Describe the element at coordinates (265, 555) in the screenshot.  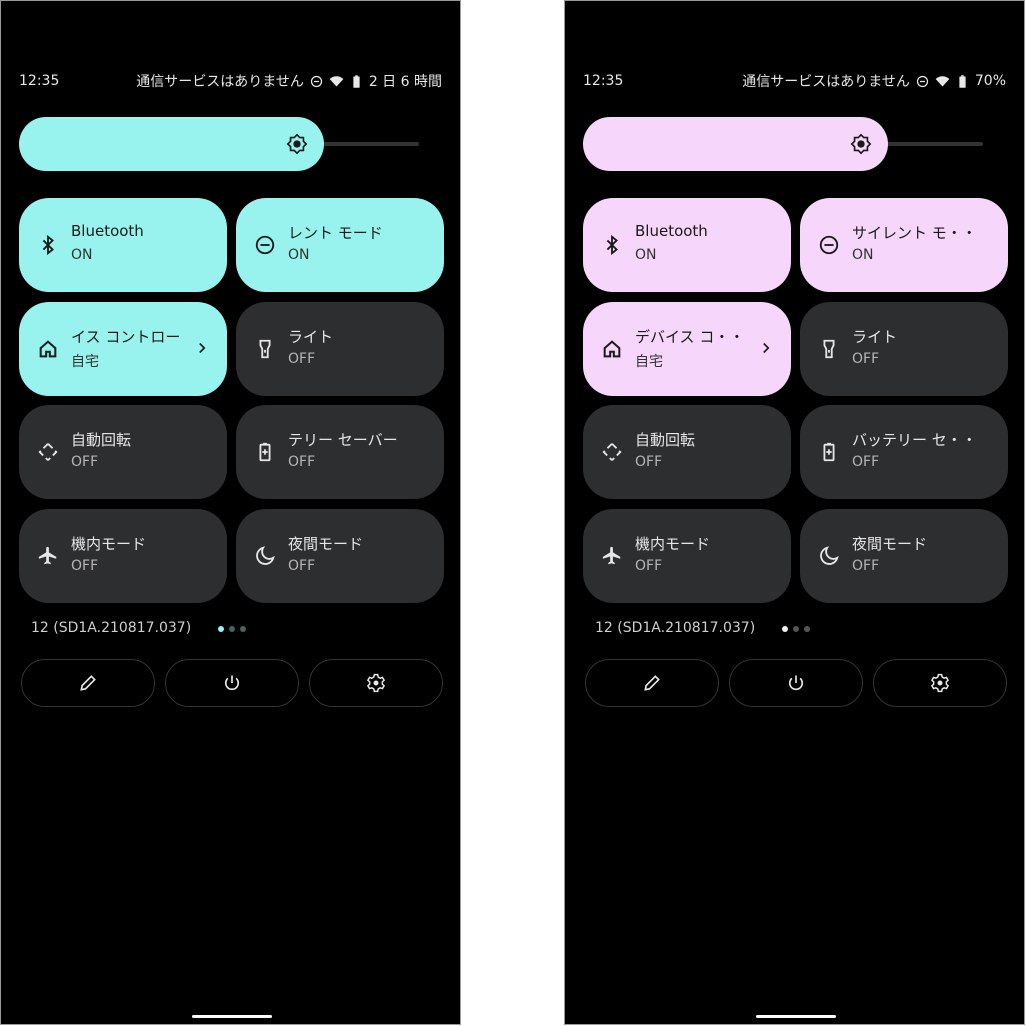
I see `night-mode-icon` at that location.